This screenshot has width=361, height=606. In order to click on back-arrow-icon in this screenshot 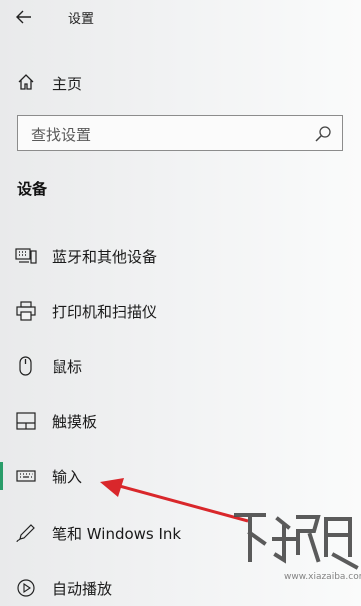, I will do `click(23, 17)`.